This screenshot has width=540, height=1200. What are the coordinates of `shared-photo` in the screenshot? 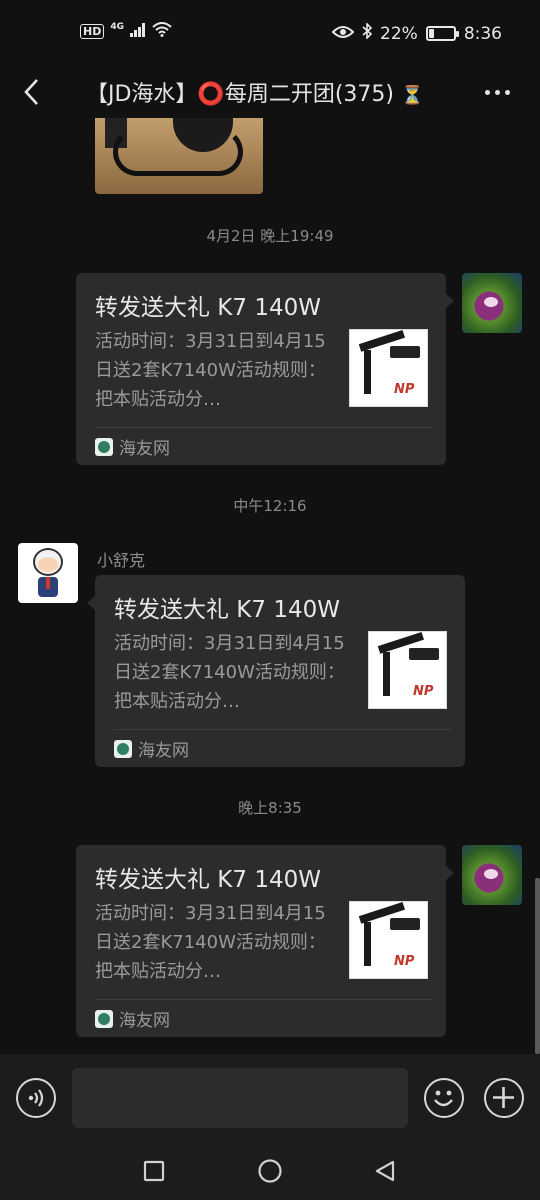 It's located at (179, 156).